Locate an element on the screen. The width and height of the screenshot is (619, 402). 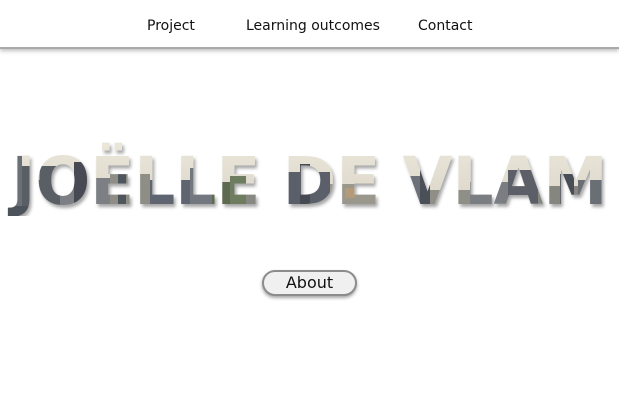
top-navigation-bar: Project Learning outcomes Contact is located at coordinates (309, 24).